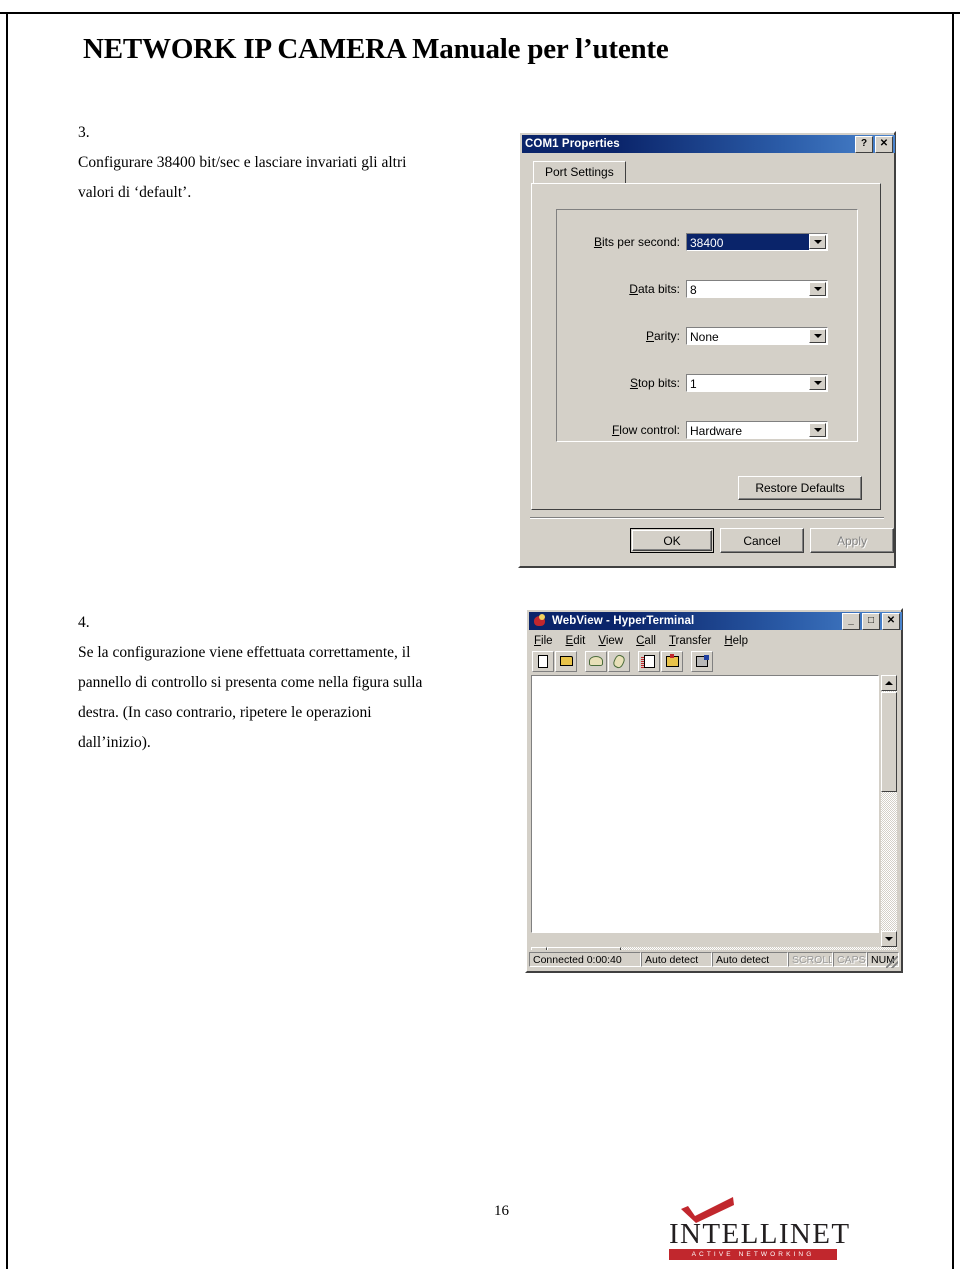  I want to click on help-icon: ?, so click(864, 144).